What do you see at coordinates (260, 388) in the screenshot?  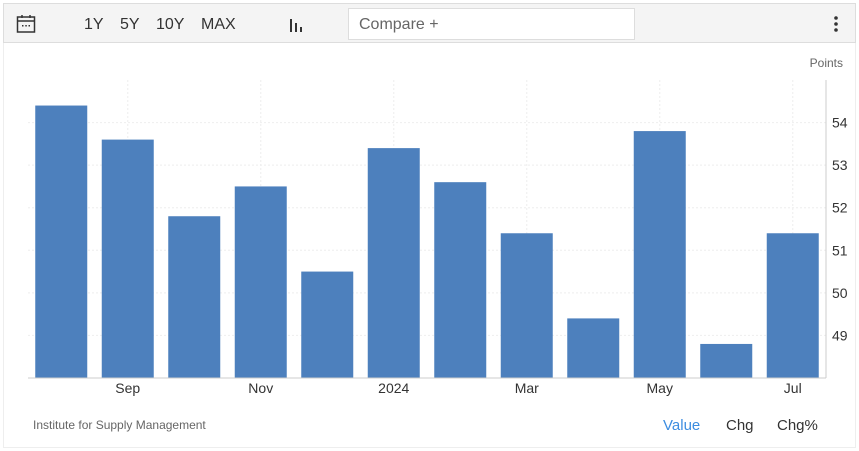 I see `x-tick-label: Nov` at bounding box center [260, 388].